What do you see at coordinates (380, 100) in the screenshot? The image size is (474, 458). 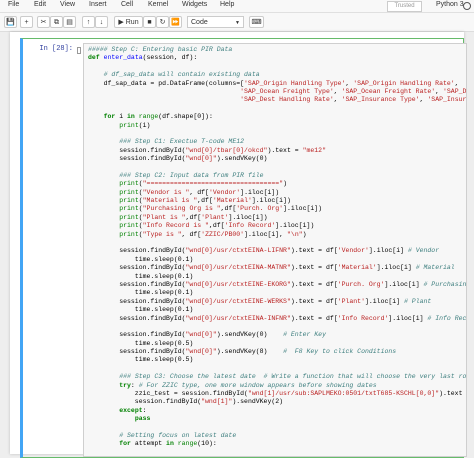 I see `code-token: 'SAP_Insurance Type'` at bounding box center [380, 100].